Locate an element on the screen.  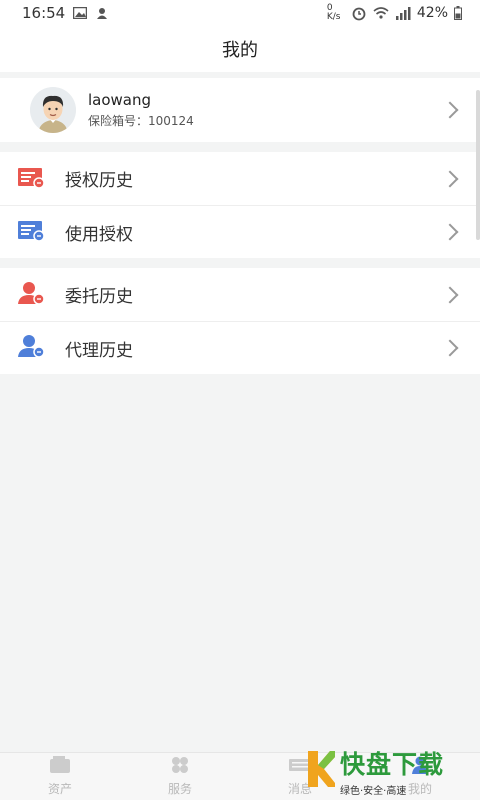
network-speed: 0 K/s is located at coordinates (333, 12).